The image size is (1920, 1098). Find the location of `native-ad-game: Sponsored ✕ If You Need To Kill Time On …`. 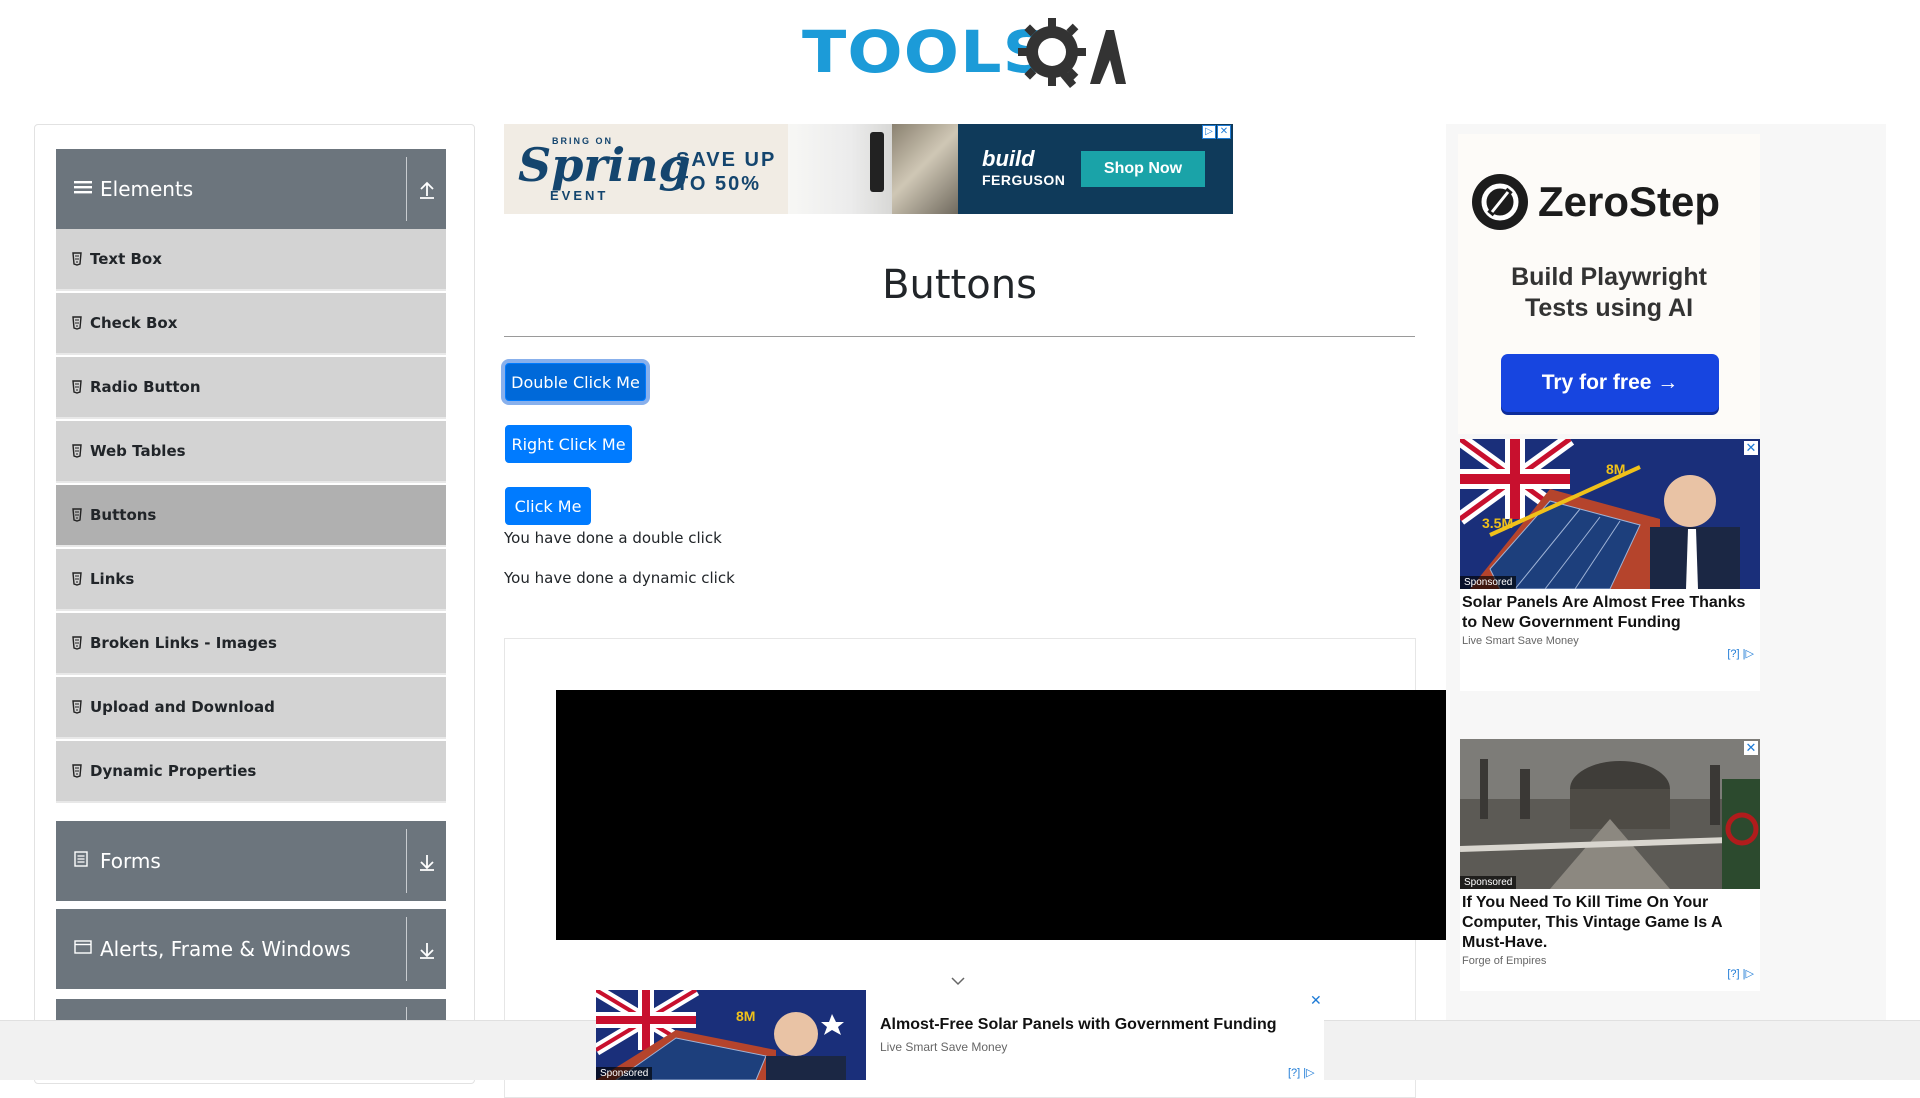

native-ad-game: Sponsored ✕ If You Need To Kill Time On … is located at coordinates (1610, 865).